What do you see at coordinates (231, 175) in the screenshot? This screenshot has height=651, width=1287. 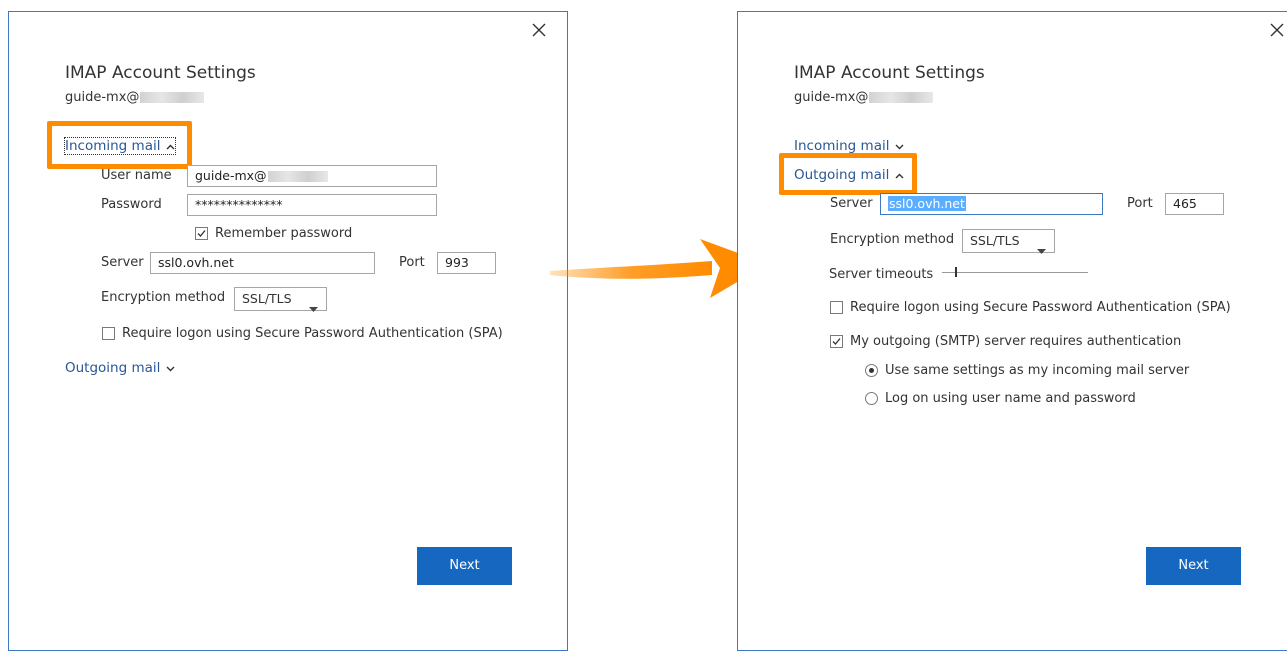 I see `user-name-value: guide-mx@` at bounding box center [231, 175].